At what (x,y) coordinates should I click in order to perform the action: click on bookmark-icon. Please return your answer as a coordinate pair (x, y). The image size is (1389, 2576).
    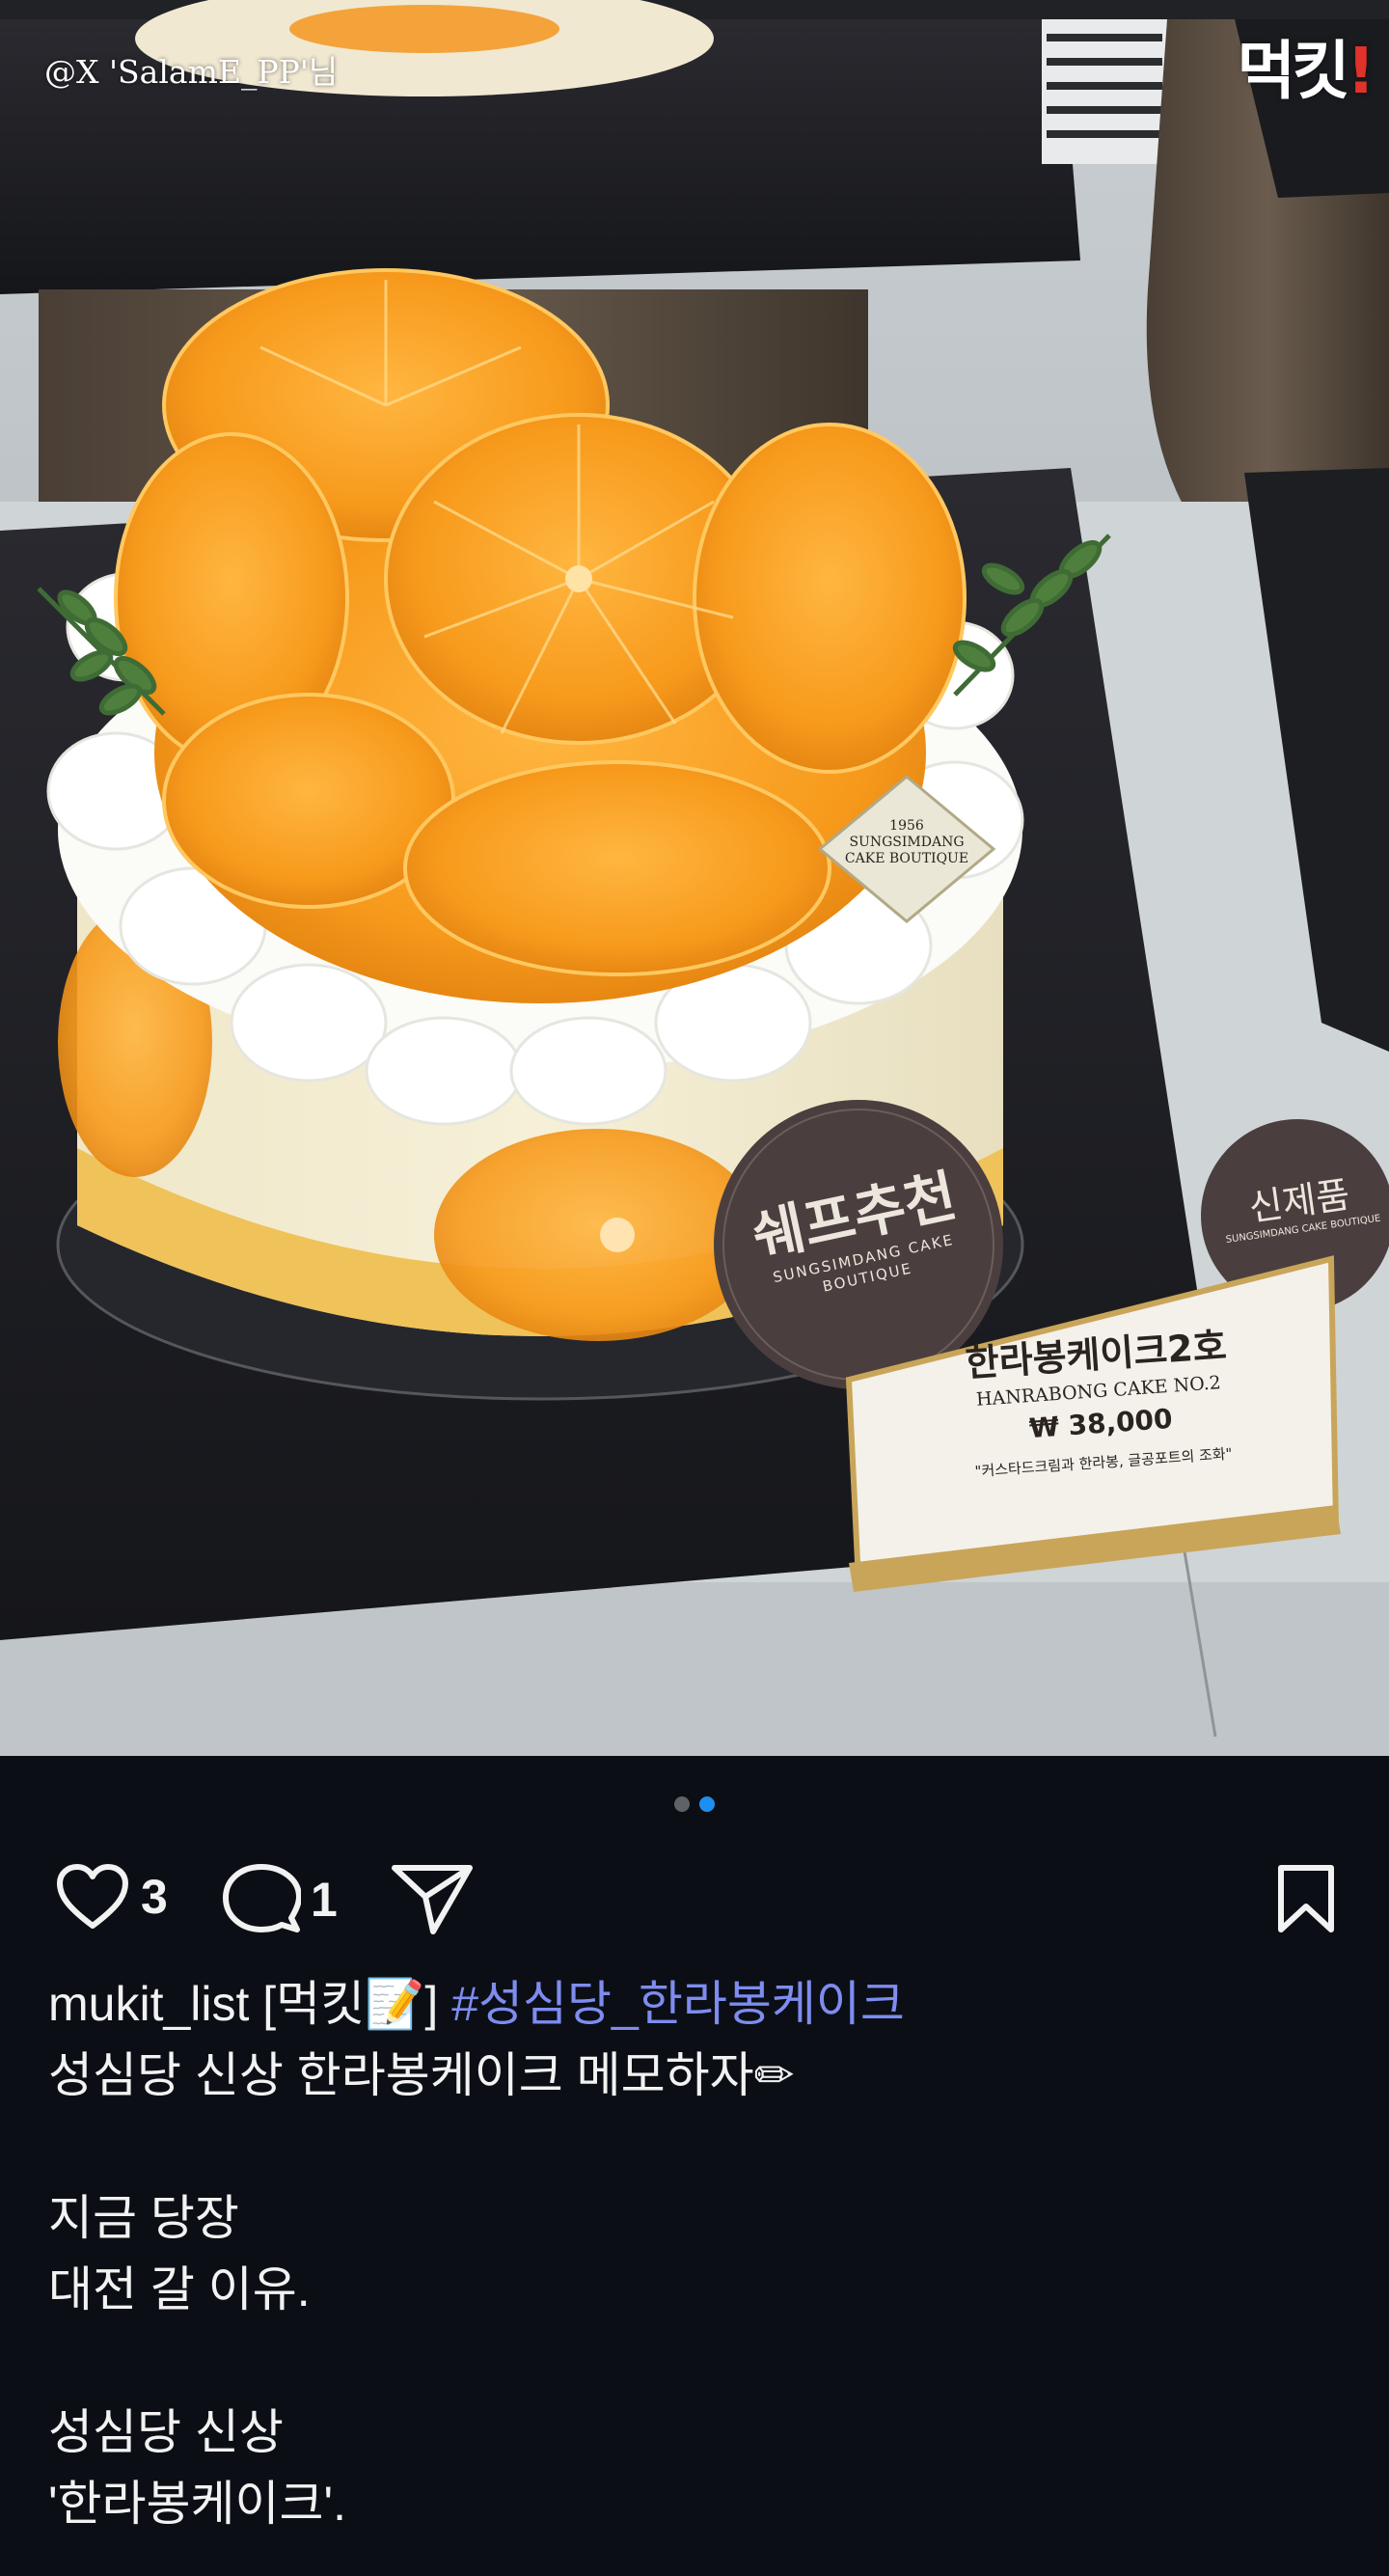
    Looking at the image, I should click on (1306, 1899).